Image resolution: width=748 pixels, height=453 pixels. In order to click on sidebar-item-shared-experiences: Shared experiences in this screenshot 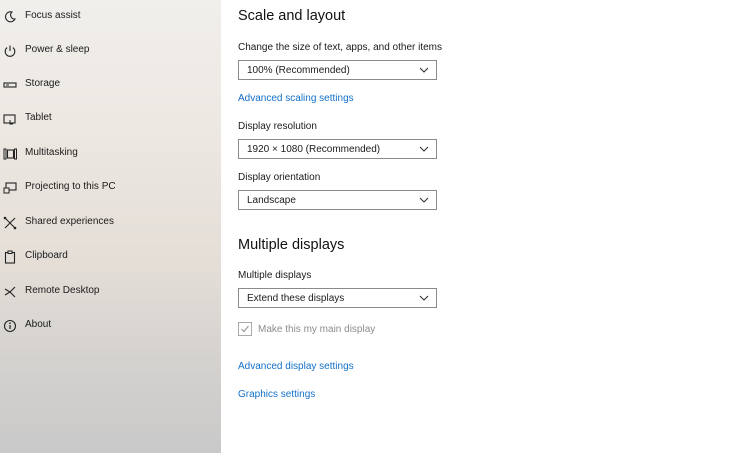, I will do `click(110, 223)`.